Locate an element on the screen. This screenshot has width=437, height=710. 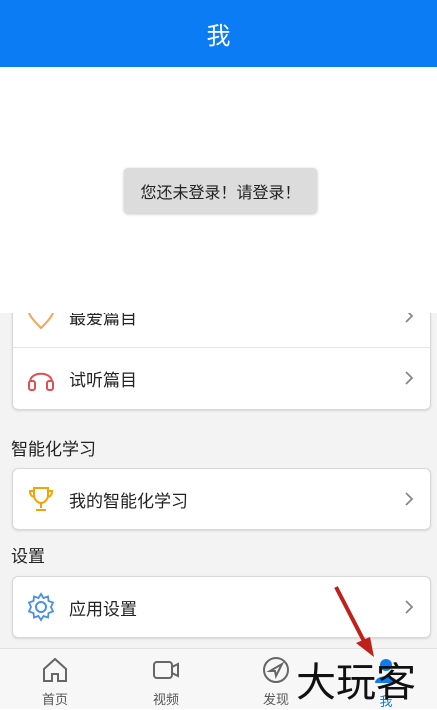
tab-home: 首页 is located at coordinates (55, 679).